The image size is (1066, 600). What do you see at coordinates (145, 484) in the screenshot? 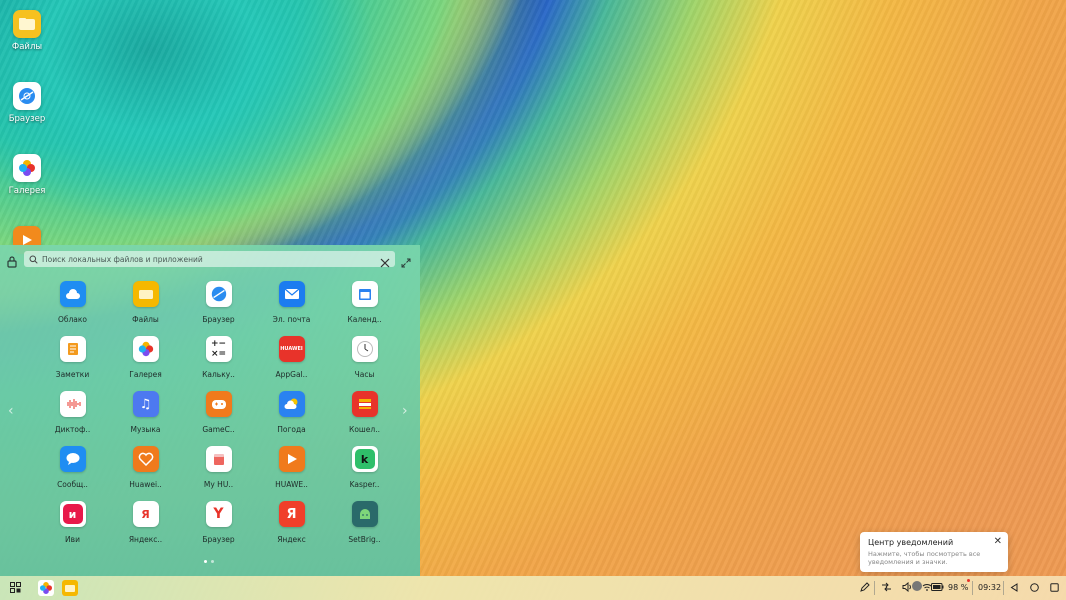
I see `app-label: Huawei..` at bounding box center [145, 484].